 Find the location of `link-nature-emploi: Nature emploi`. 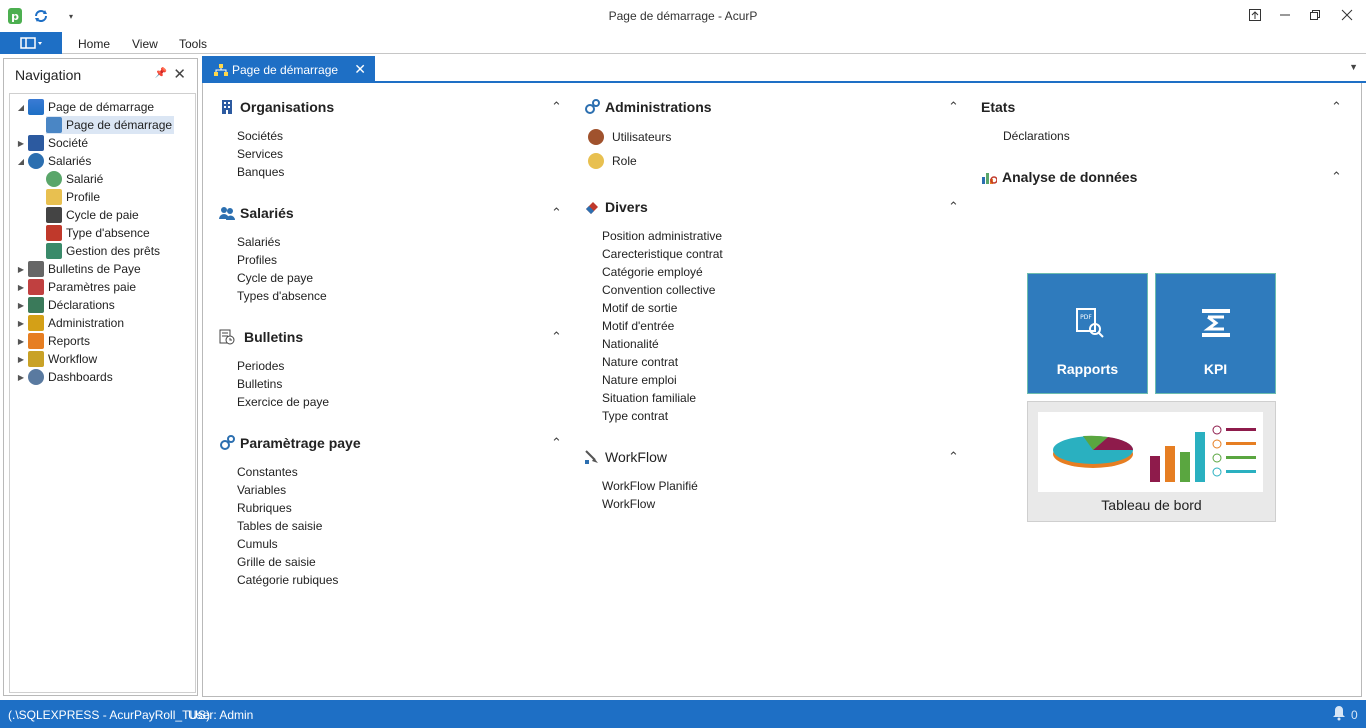

link-nature-emploi: Nature emploi is located at coordinates (774, 380).